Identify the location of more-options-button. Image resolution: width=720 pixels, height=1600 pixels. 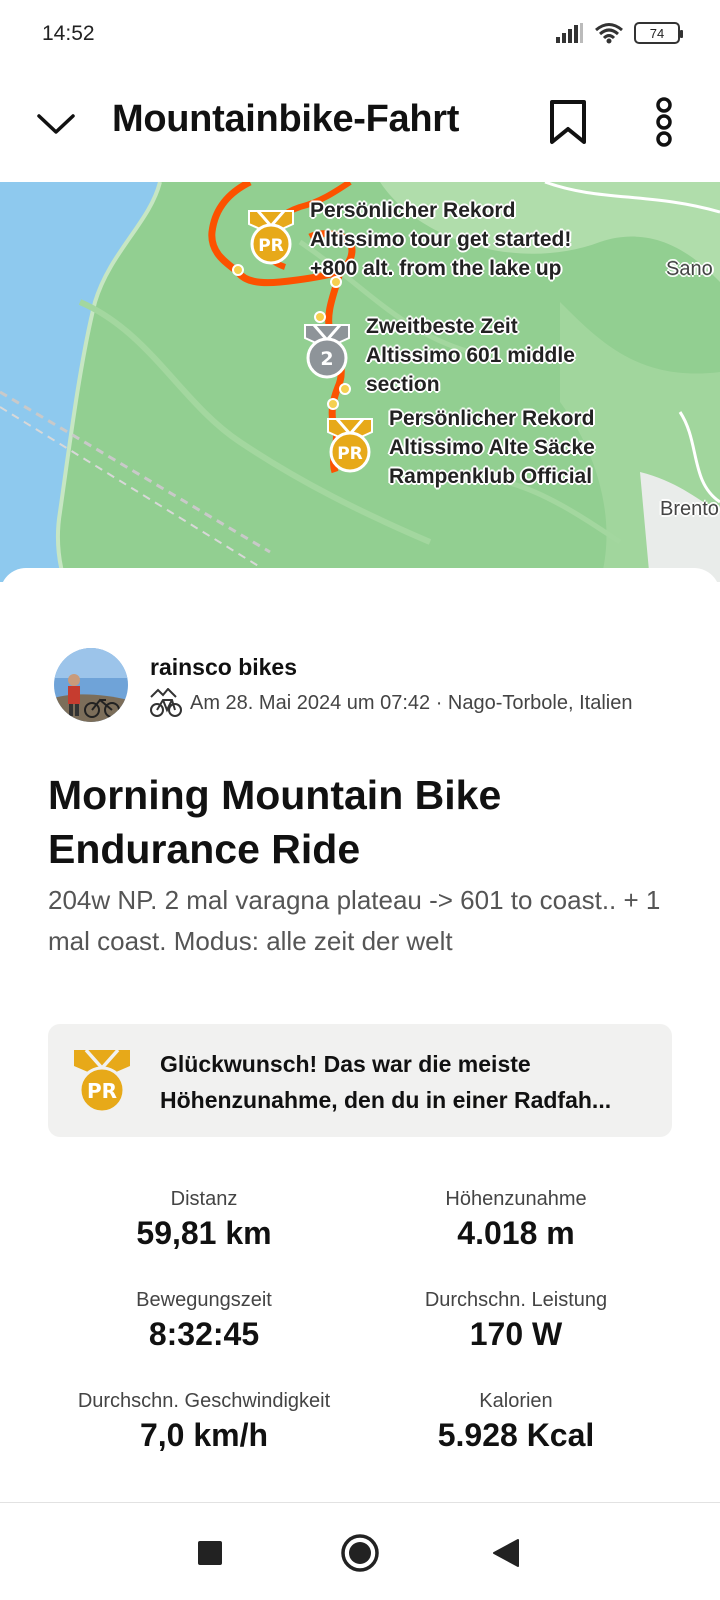
(664, 122).